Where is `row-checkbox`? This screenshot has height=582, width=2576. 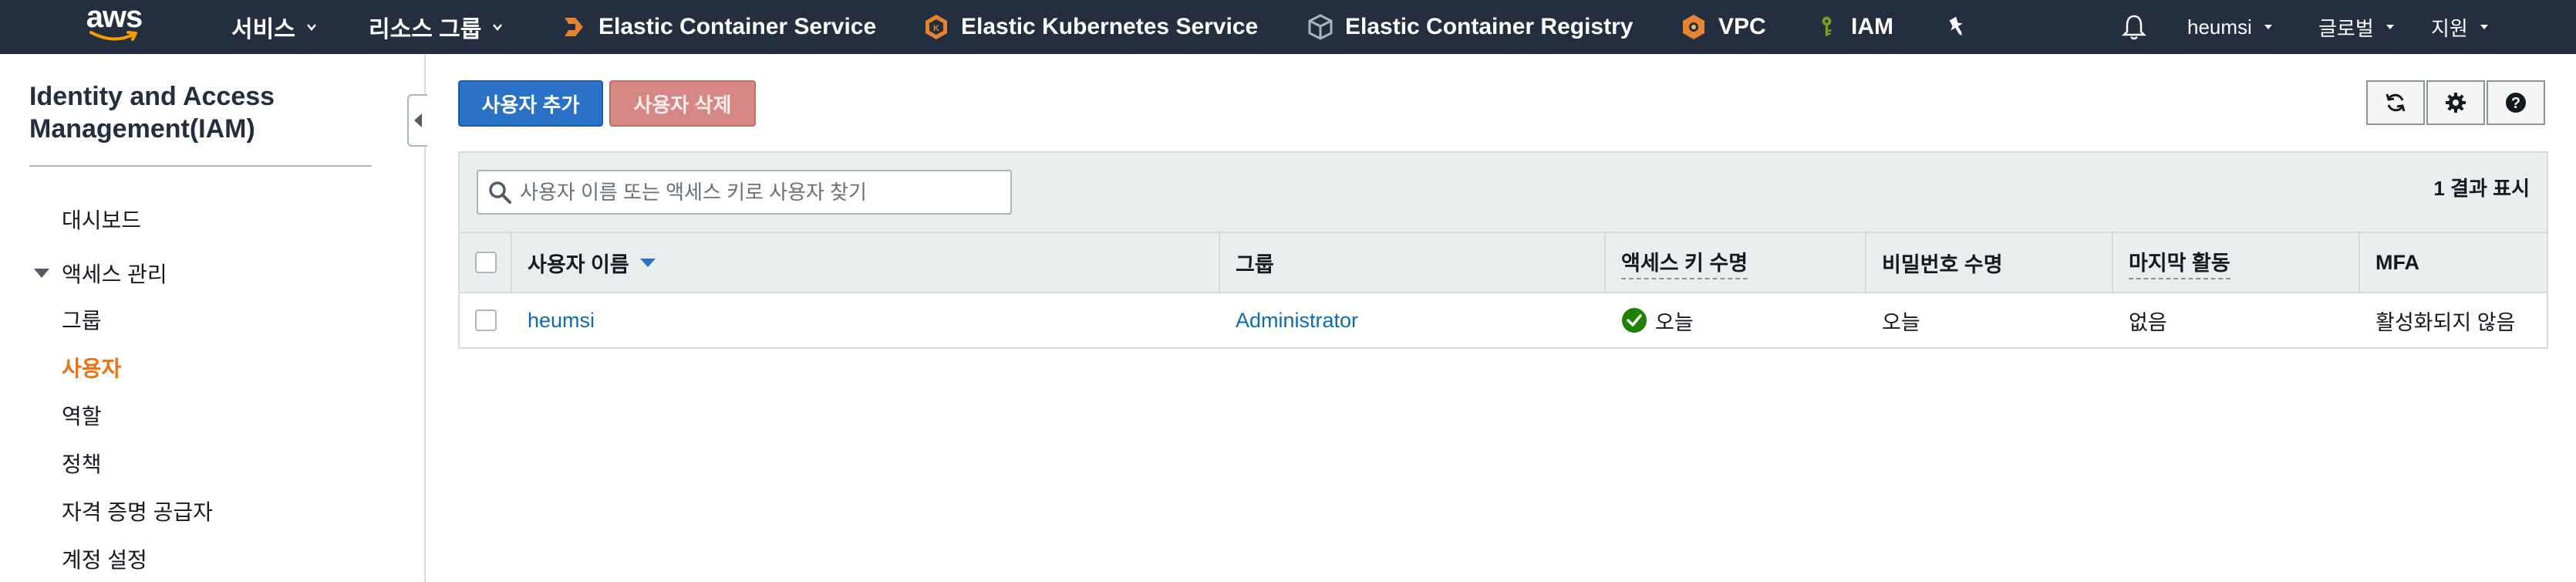
row-checkbox is located at coordinates (486, 320).